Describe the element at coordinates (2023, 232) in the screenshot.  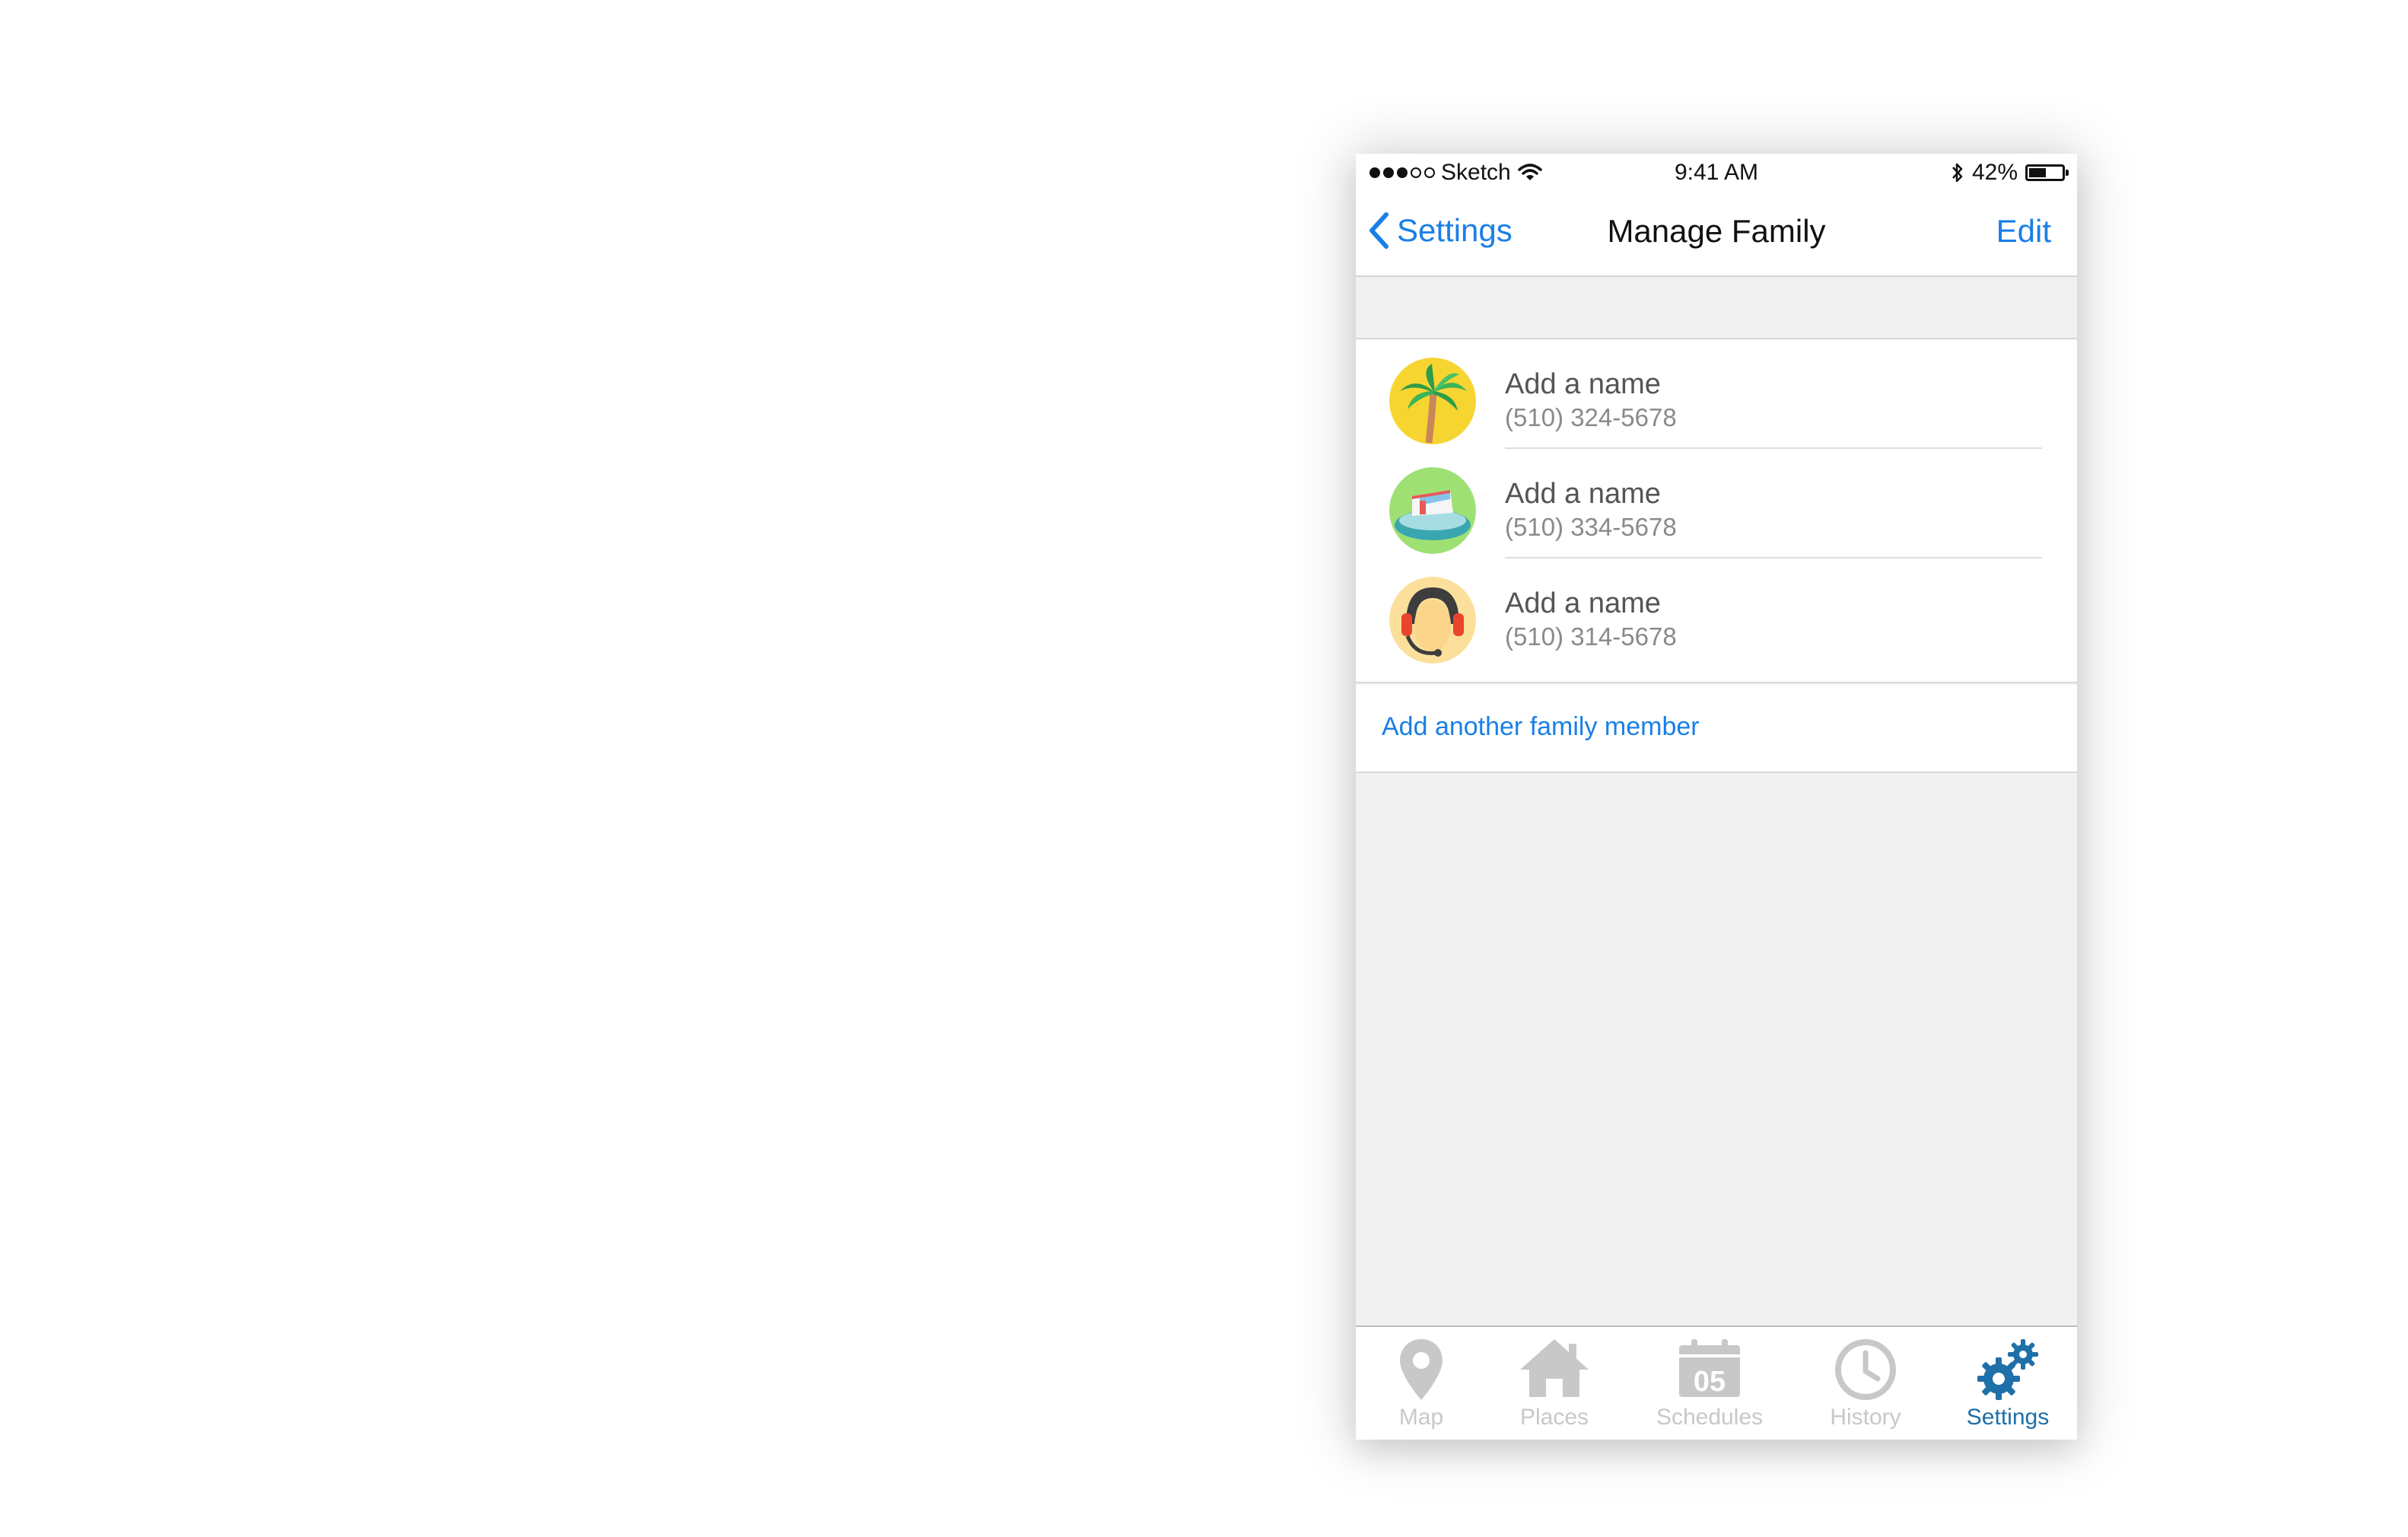
I see `edit-button: Edit` at that location.